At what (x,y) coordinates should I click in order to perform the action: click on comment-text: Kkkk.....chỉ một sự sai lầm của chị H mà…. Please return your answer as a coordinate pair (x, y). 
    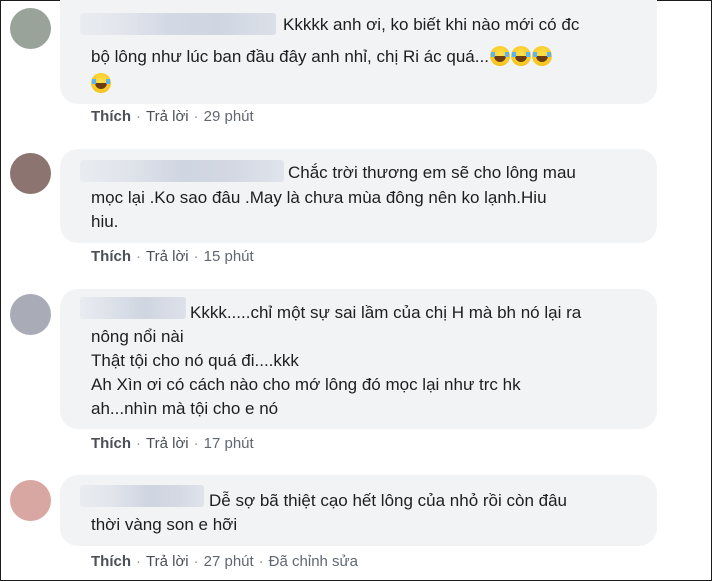
    Looking at the image, I should click on (386, 312).